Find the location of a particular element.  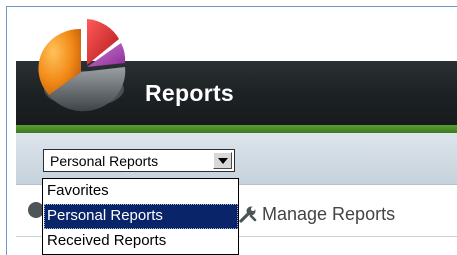

wrench-icon is located at coordinates (248, 214).